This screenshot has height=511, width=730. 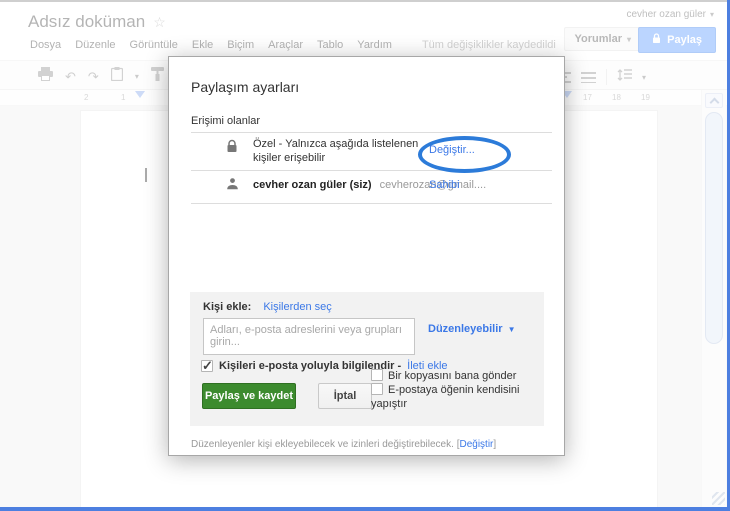 What do you see at coordinates (345, 396) in the screenshot?
I see `cancel-button: İptal` at bounding box center [345, 396].